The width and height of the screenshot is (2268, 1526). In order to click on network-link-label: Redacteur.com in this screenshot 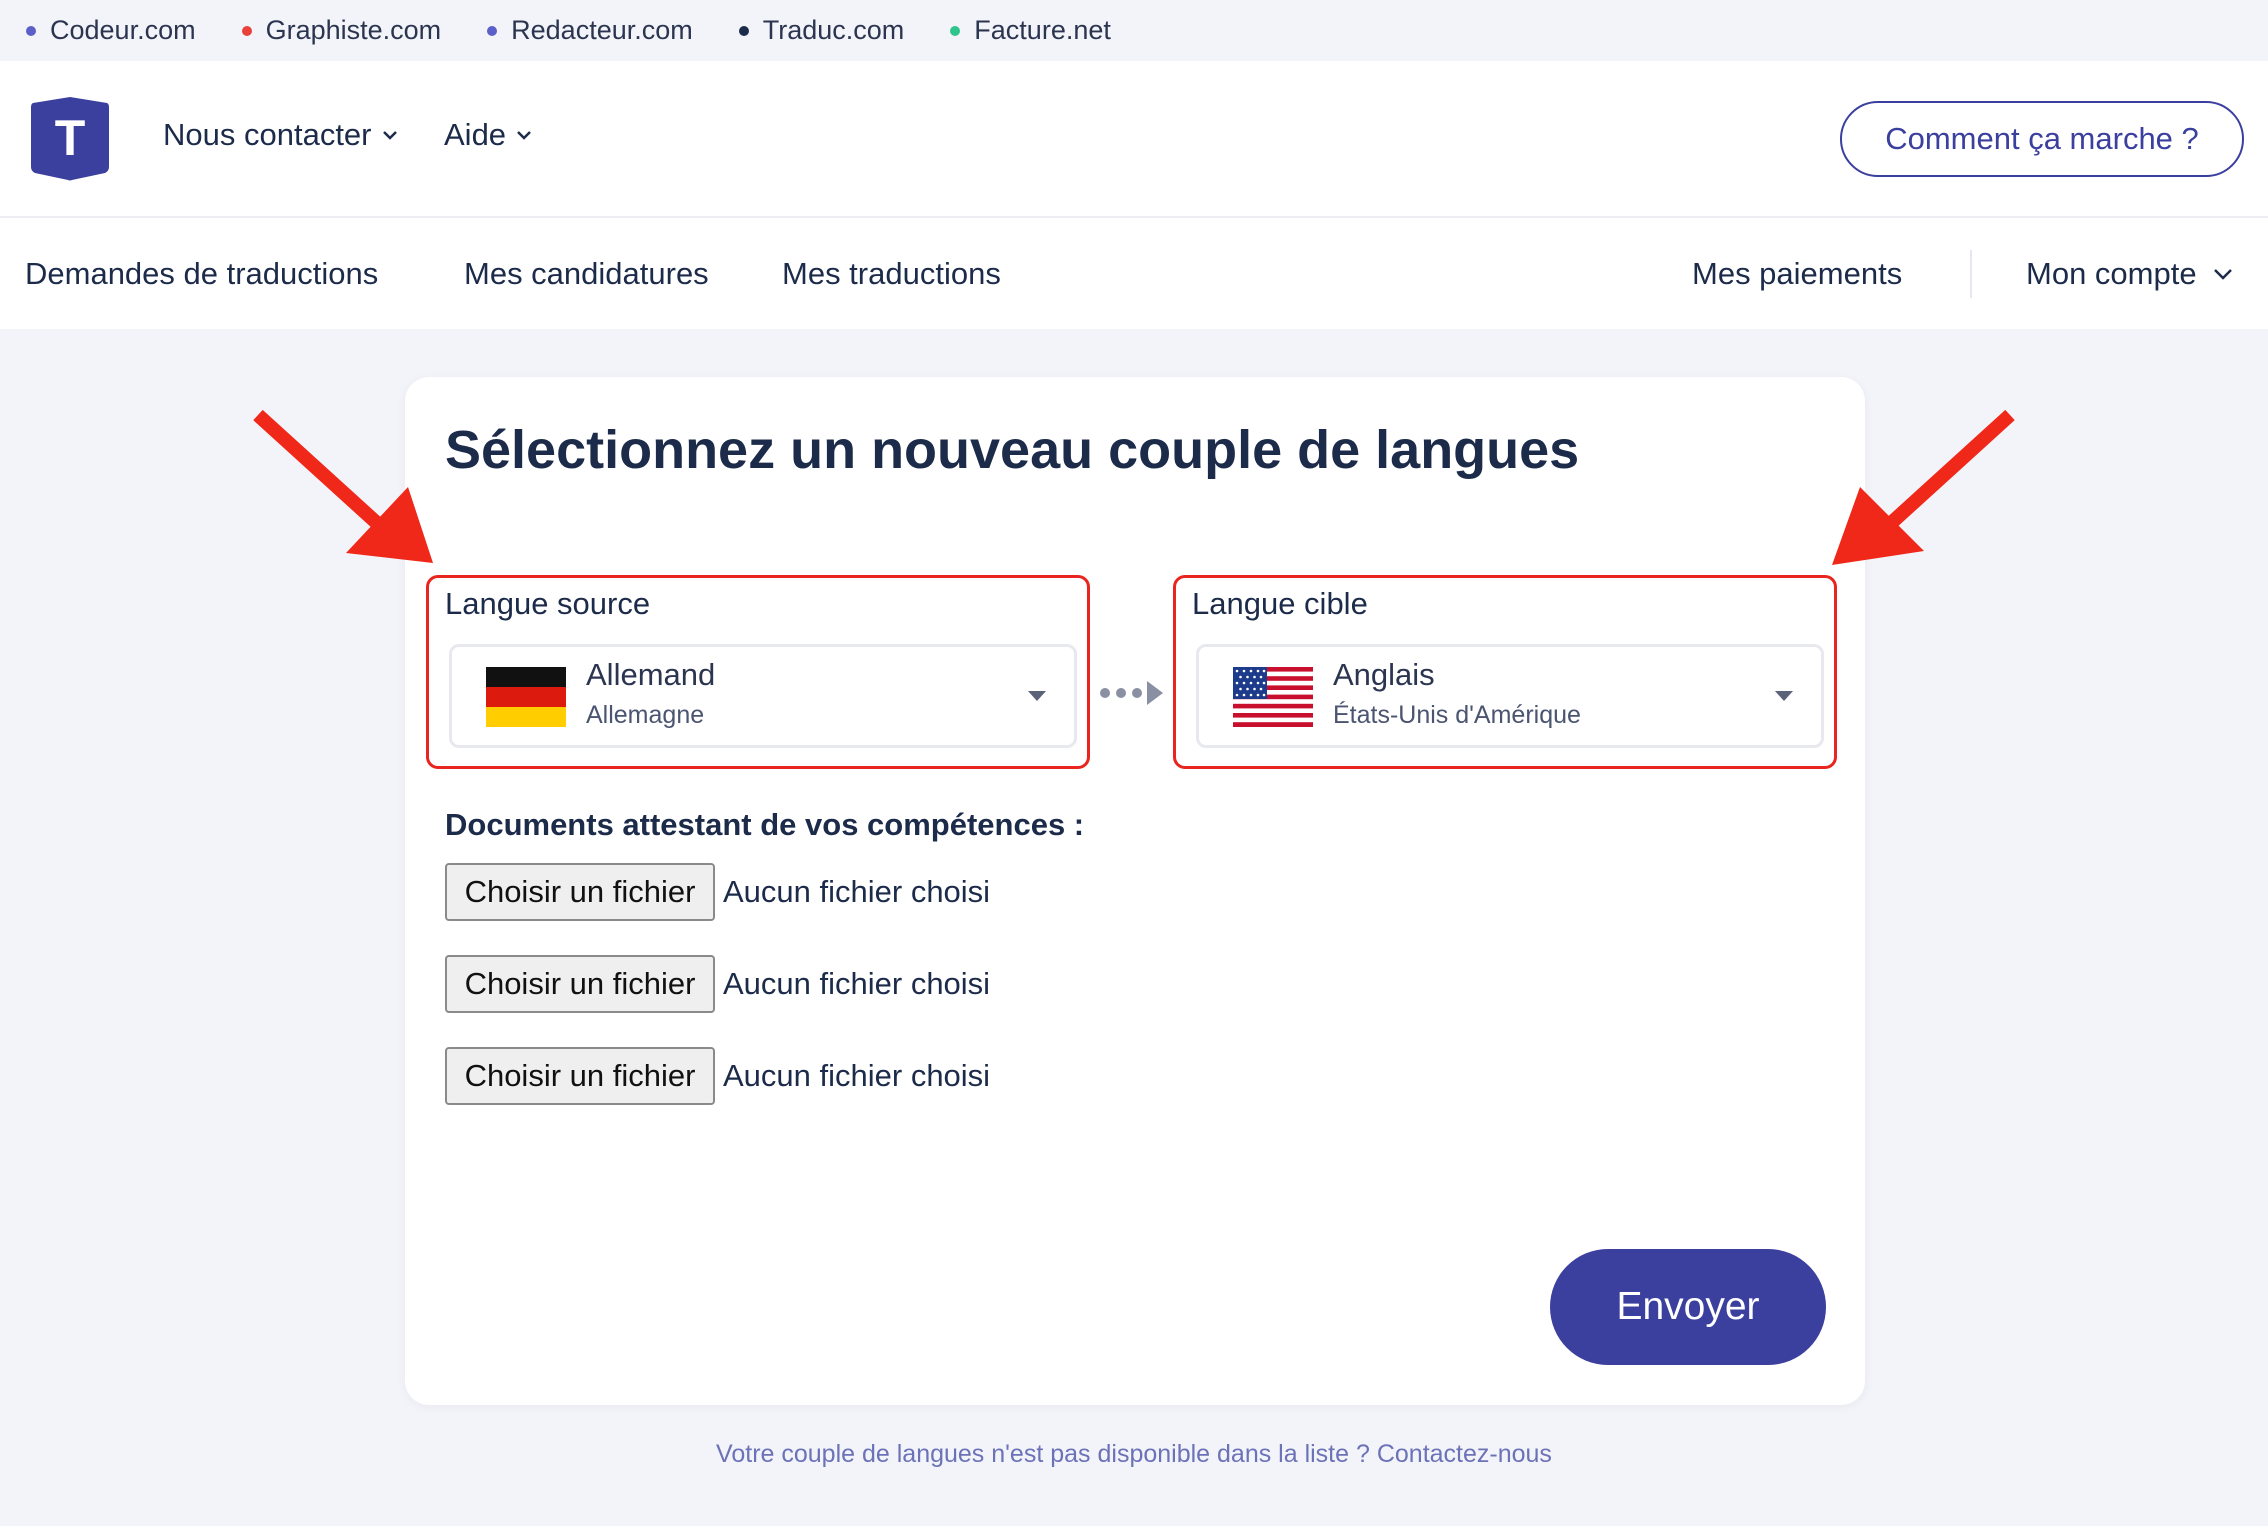, I will do `click(602, 30)`.